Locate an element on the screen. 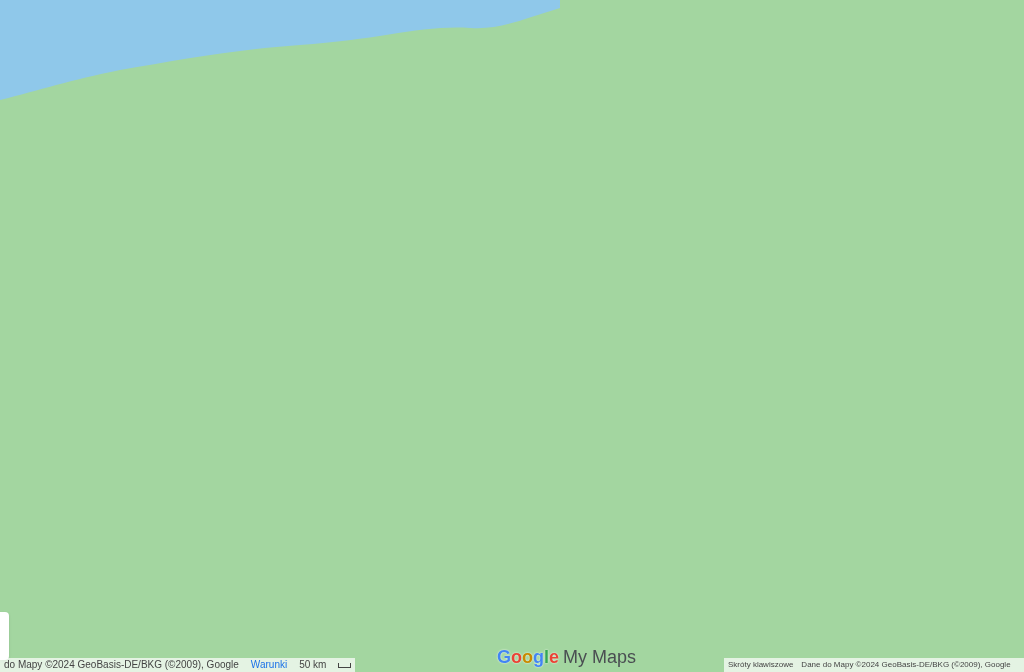  shortcuts-link: Skróty klawiszowe is located at coordinates (761, 665).